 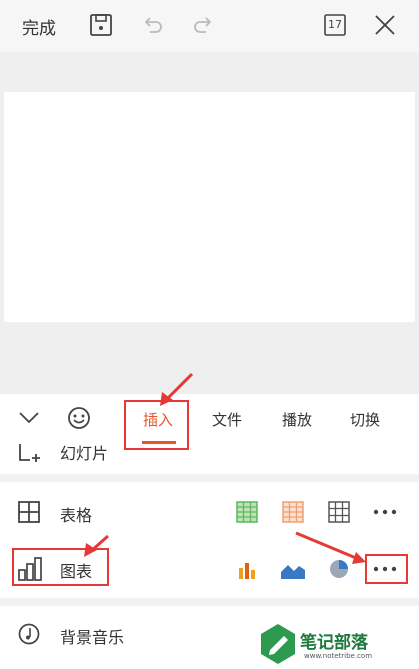 I want to click on arrow-to-chart-row, so click(x=96, y=545).